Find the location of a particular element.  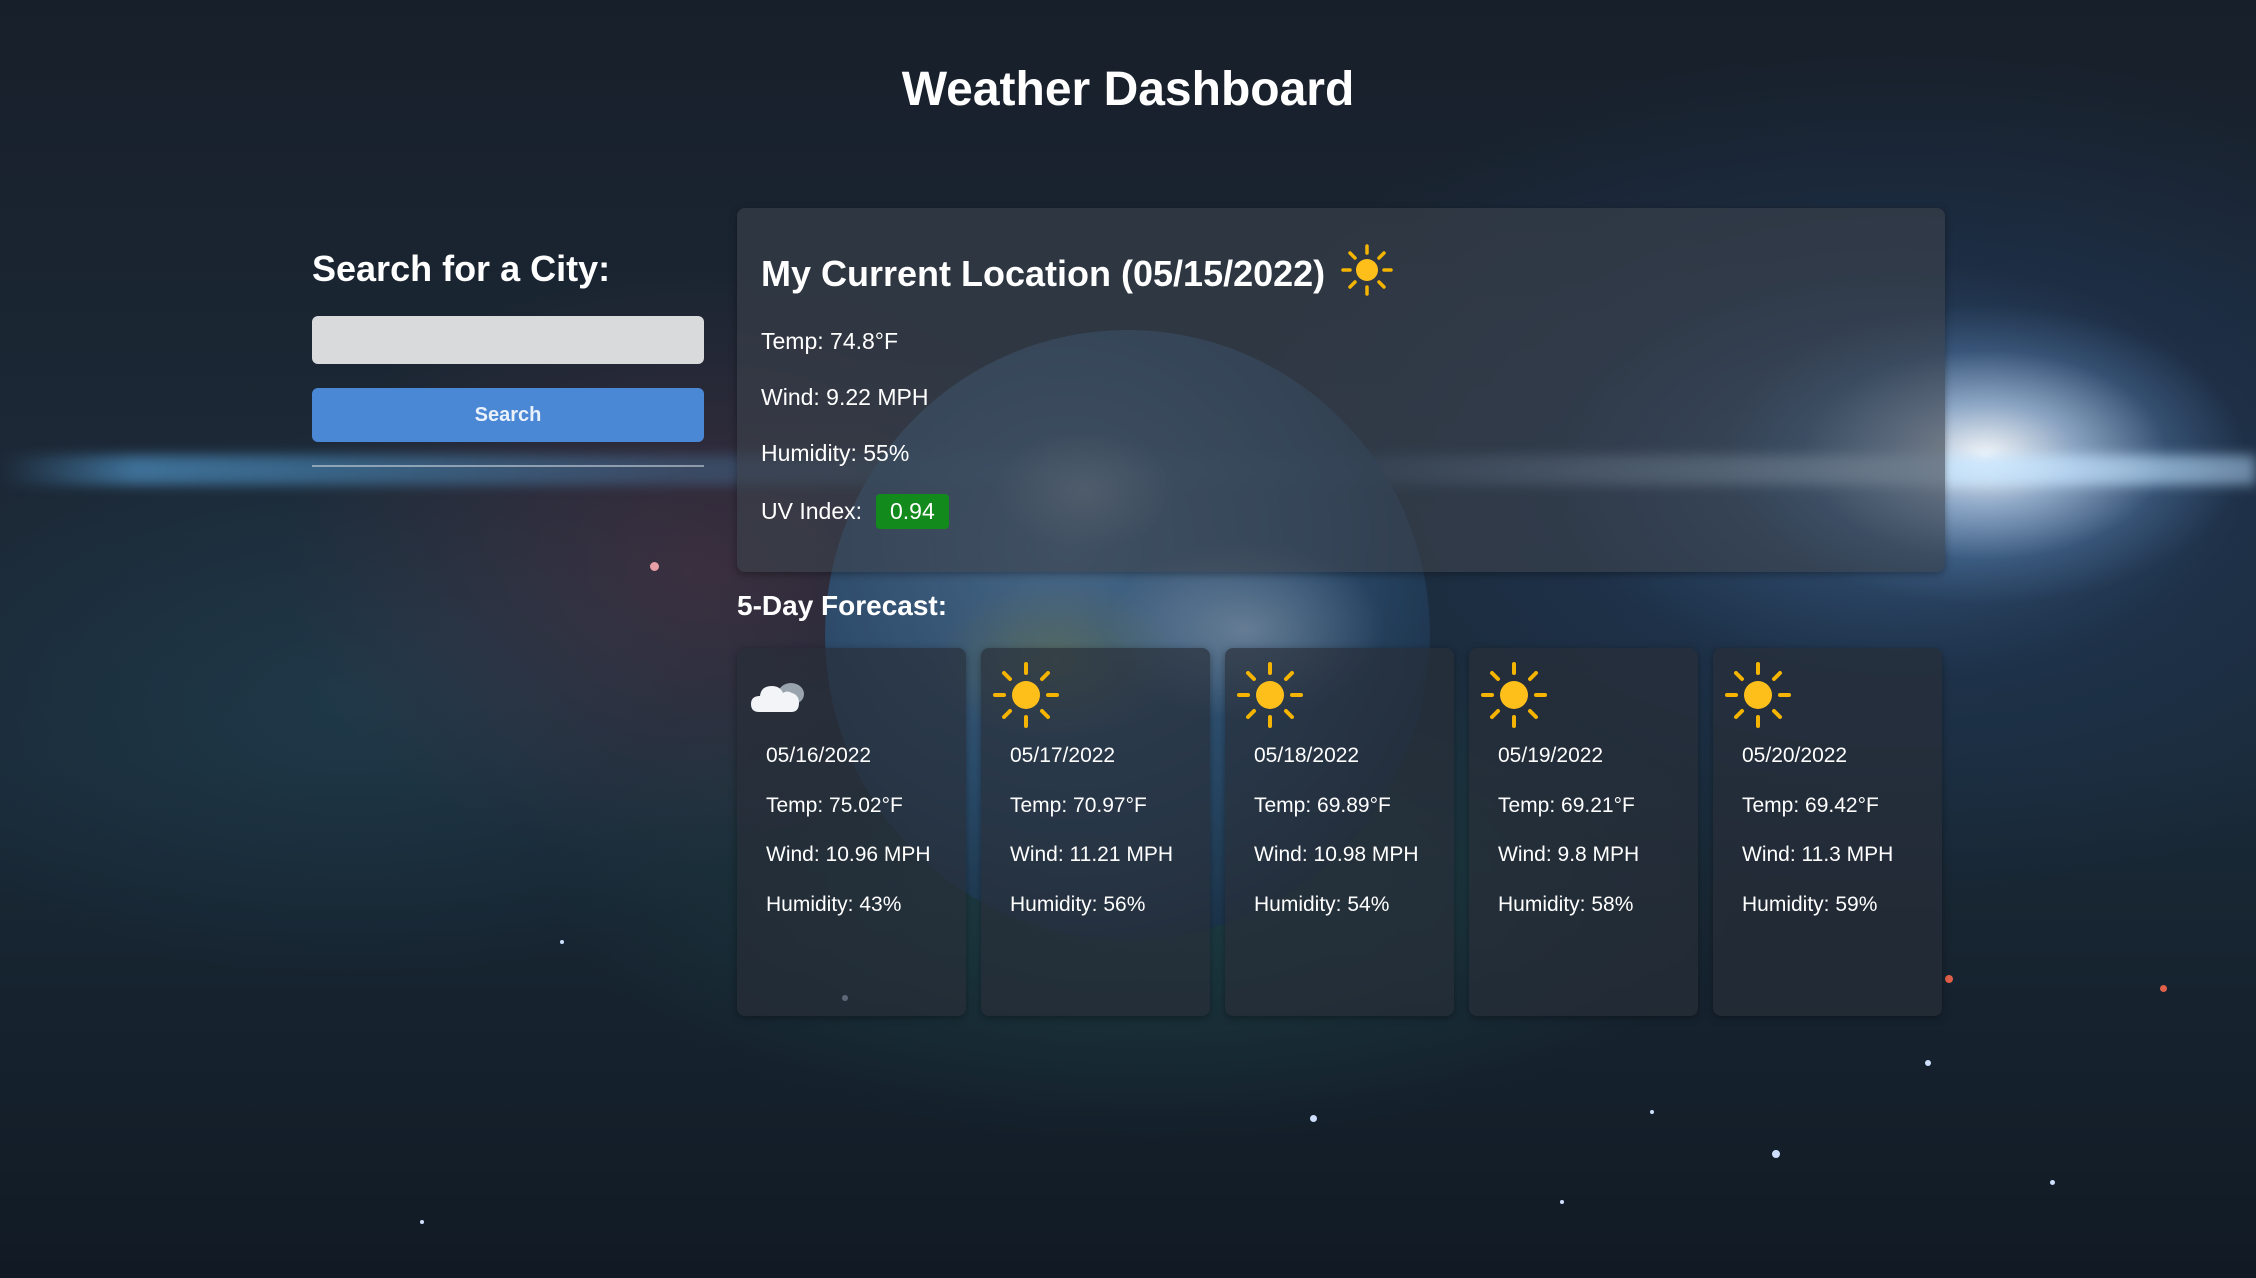

forecast-humidity: Humidity: 56% is located at coordinates (1078, 904).